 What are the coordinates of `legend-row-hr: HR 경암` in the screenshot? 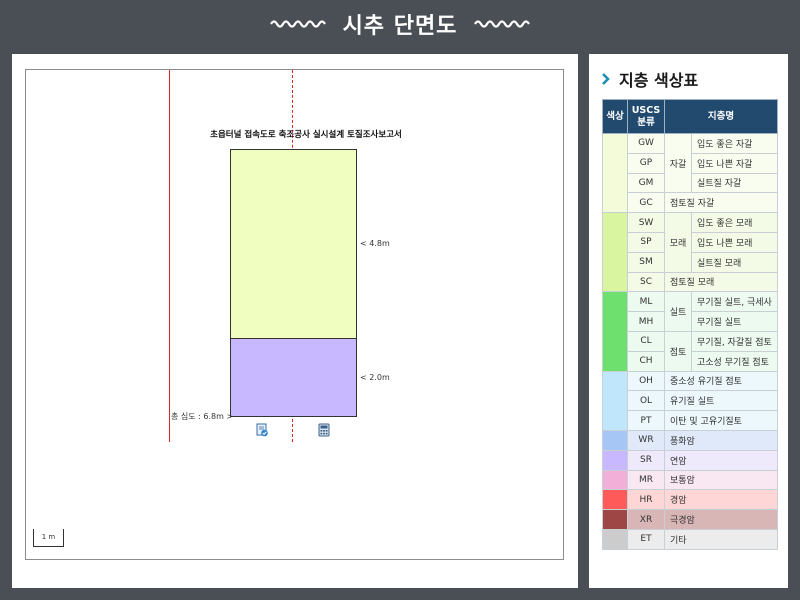 It's located at (690, 500).